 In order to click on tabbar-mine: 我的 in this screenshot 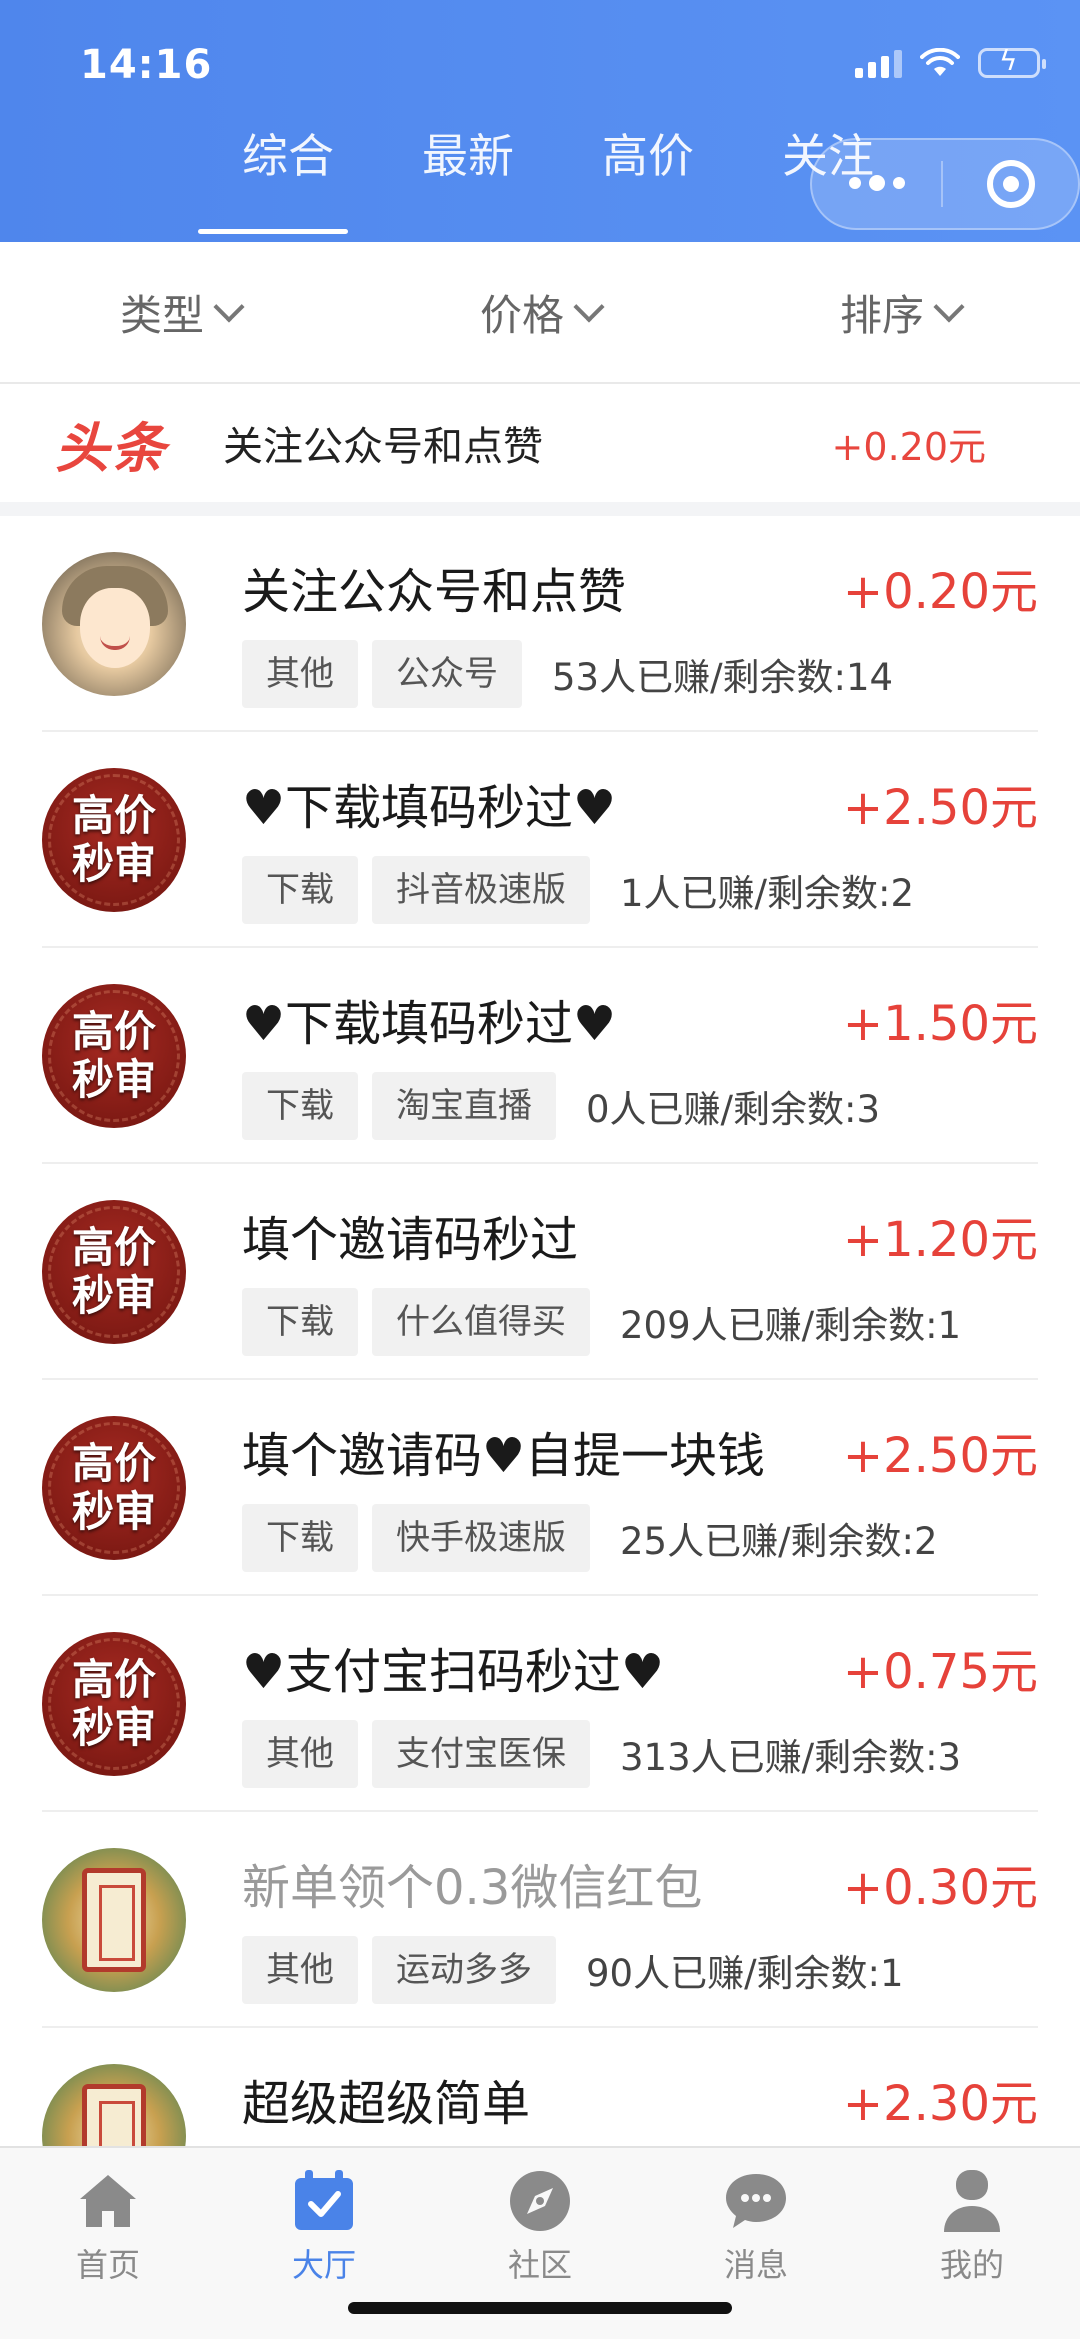, I will do `click(972, 2243)`.